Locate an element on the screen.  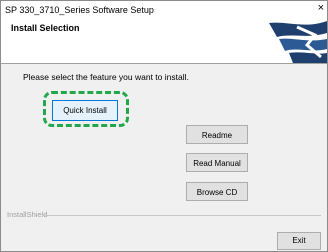
setup-swoosh-logo-icon is located at coordinates (298, 42).